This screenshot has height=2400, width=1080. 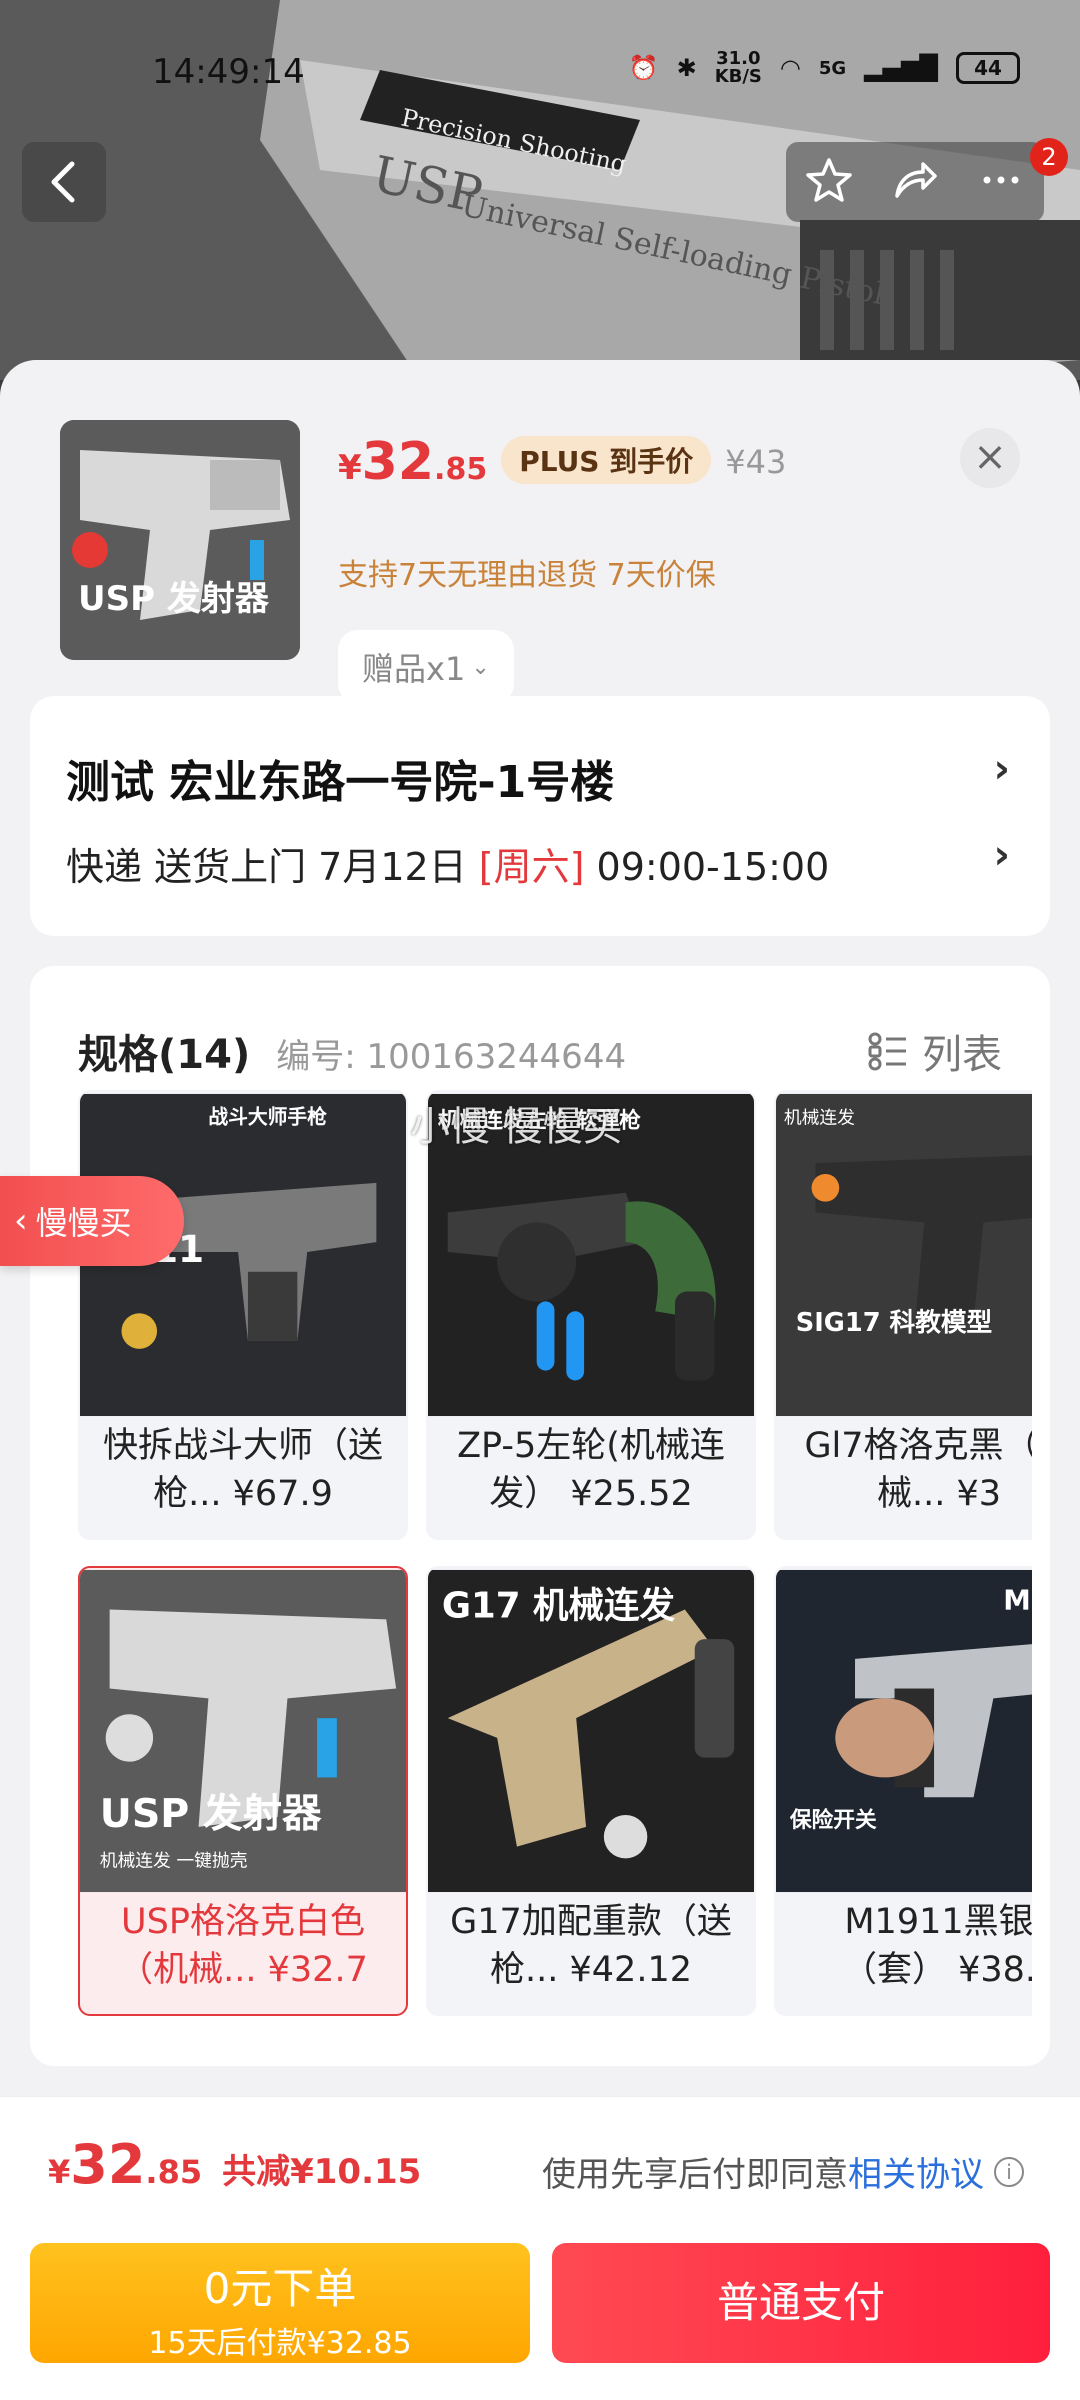 What do you see at coordinates (531, 867) in the screenshot?
I see `delivery-weekday: [周六]` at bounding box center [531, 867].